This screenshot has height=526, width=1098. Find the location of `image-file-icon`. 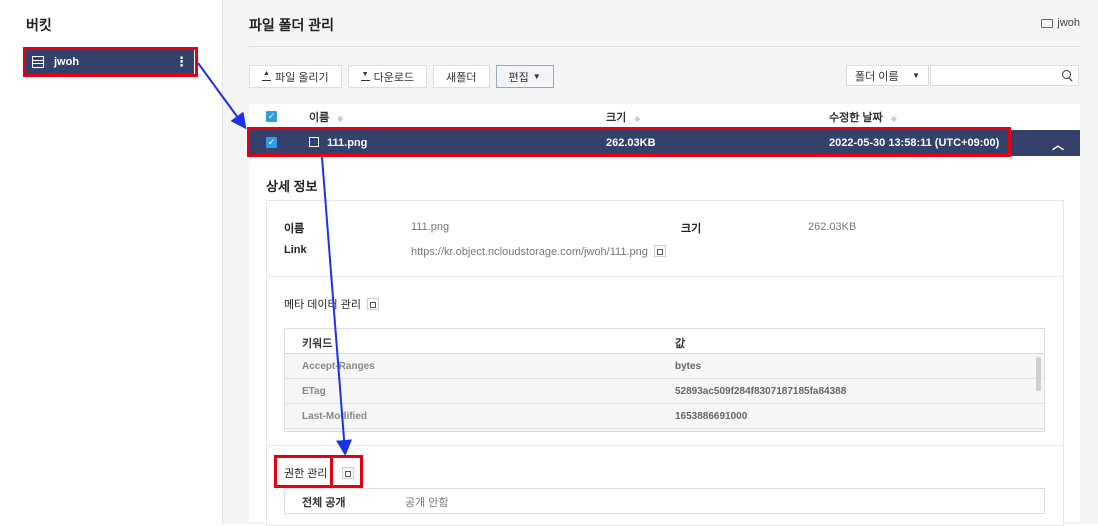

image-file-icon is located at coordinates (314, 142).